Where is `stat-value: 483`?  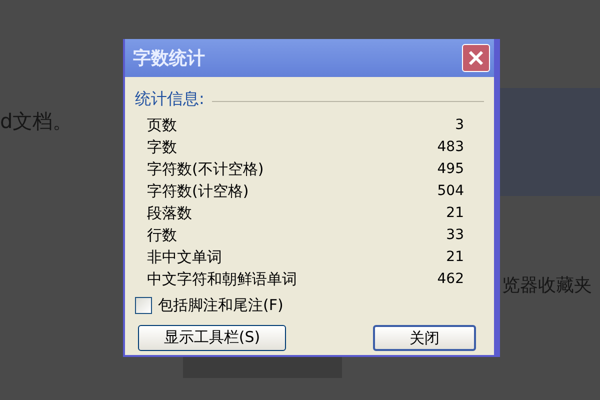
stat-value: 483 is located at coordinates (450, 147).